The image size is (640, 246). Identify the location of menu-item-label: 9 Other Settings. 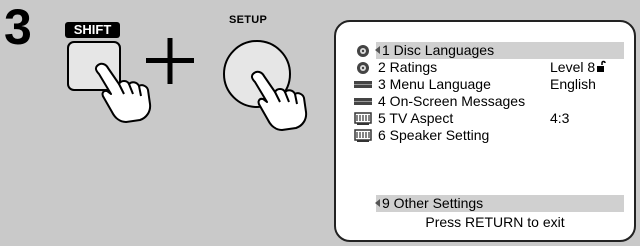
(433, 203).